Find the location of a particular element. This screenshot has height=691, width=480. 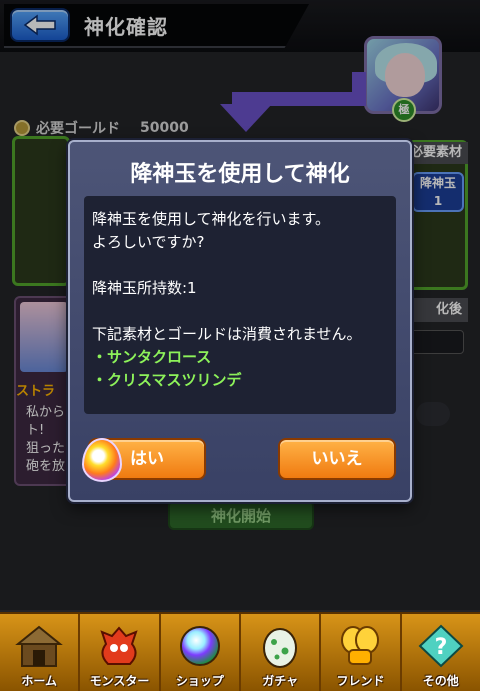

material-item: ・クリスマスツリンデ is located at coordinates (167, 380).